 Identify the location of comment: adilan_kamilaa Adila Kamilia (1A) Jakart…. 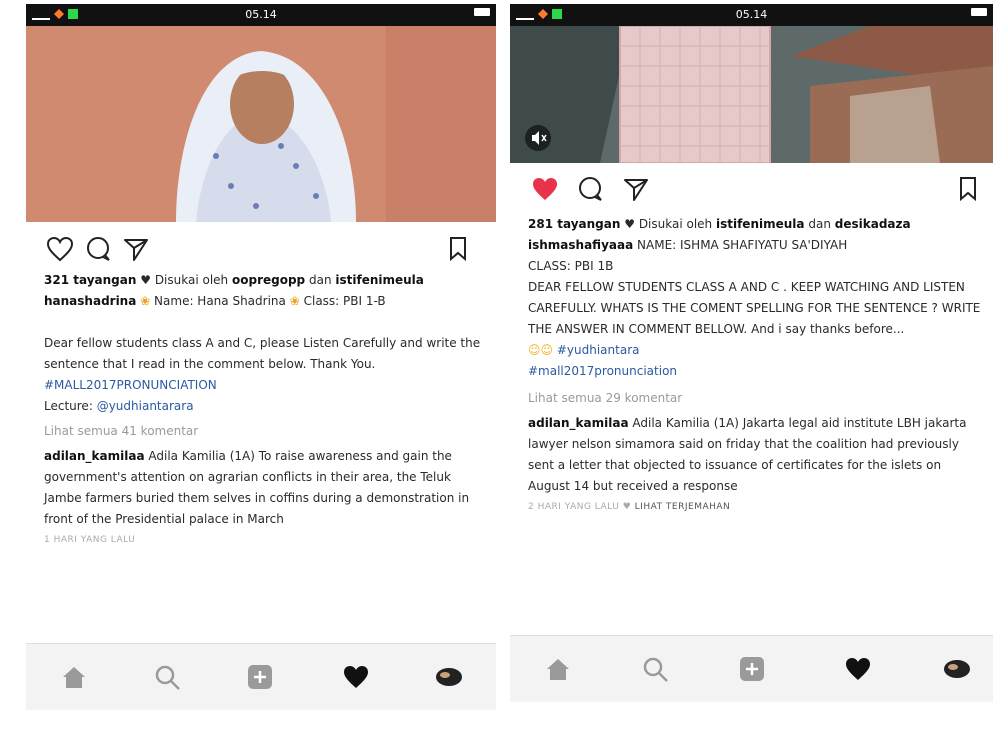
(755, 455).